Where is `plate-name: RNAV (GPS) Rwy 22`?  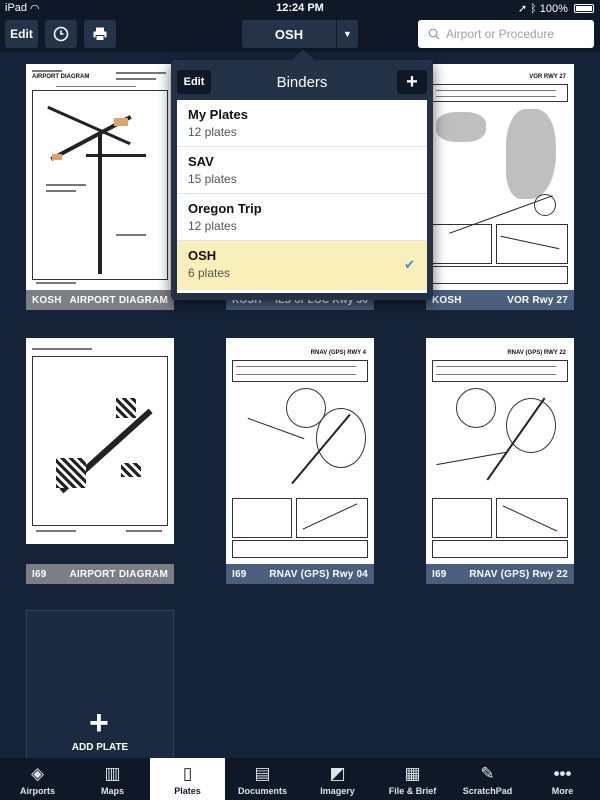 plate-name: RNAV (GPS) Rwy 22 is located at coordinates (518, 574).